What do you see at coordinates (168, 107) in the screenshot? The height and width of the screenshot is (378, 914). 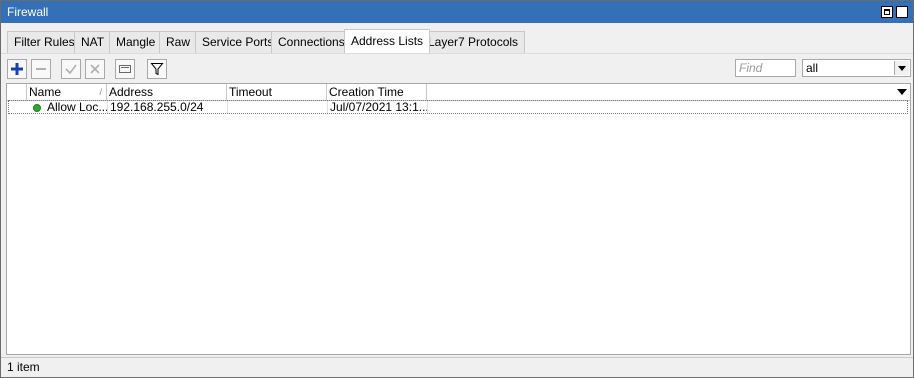 I see `cell-address: 192.168.255.0/24` at bounding box center [168, 107].